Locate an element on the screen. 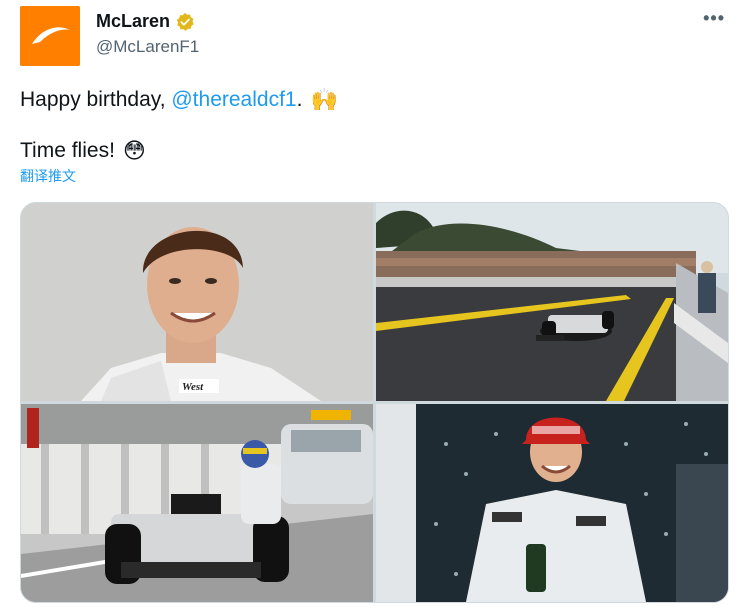  flushed-face-emoji-icon: 😳 is located at coordinates (134, 150).